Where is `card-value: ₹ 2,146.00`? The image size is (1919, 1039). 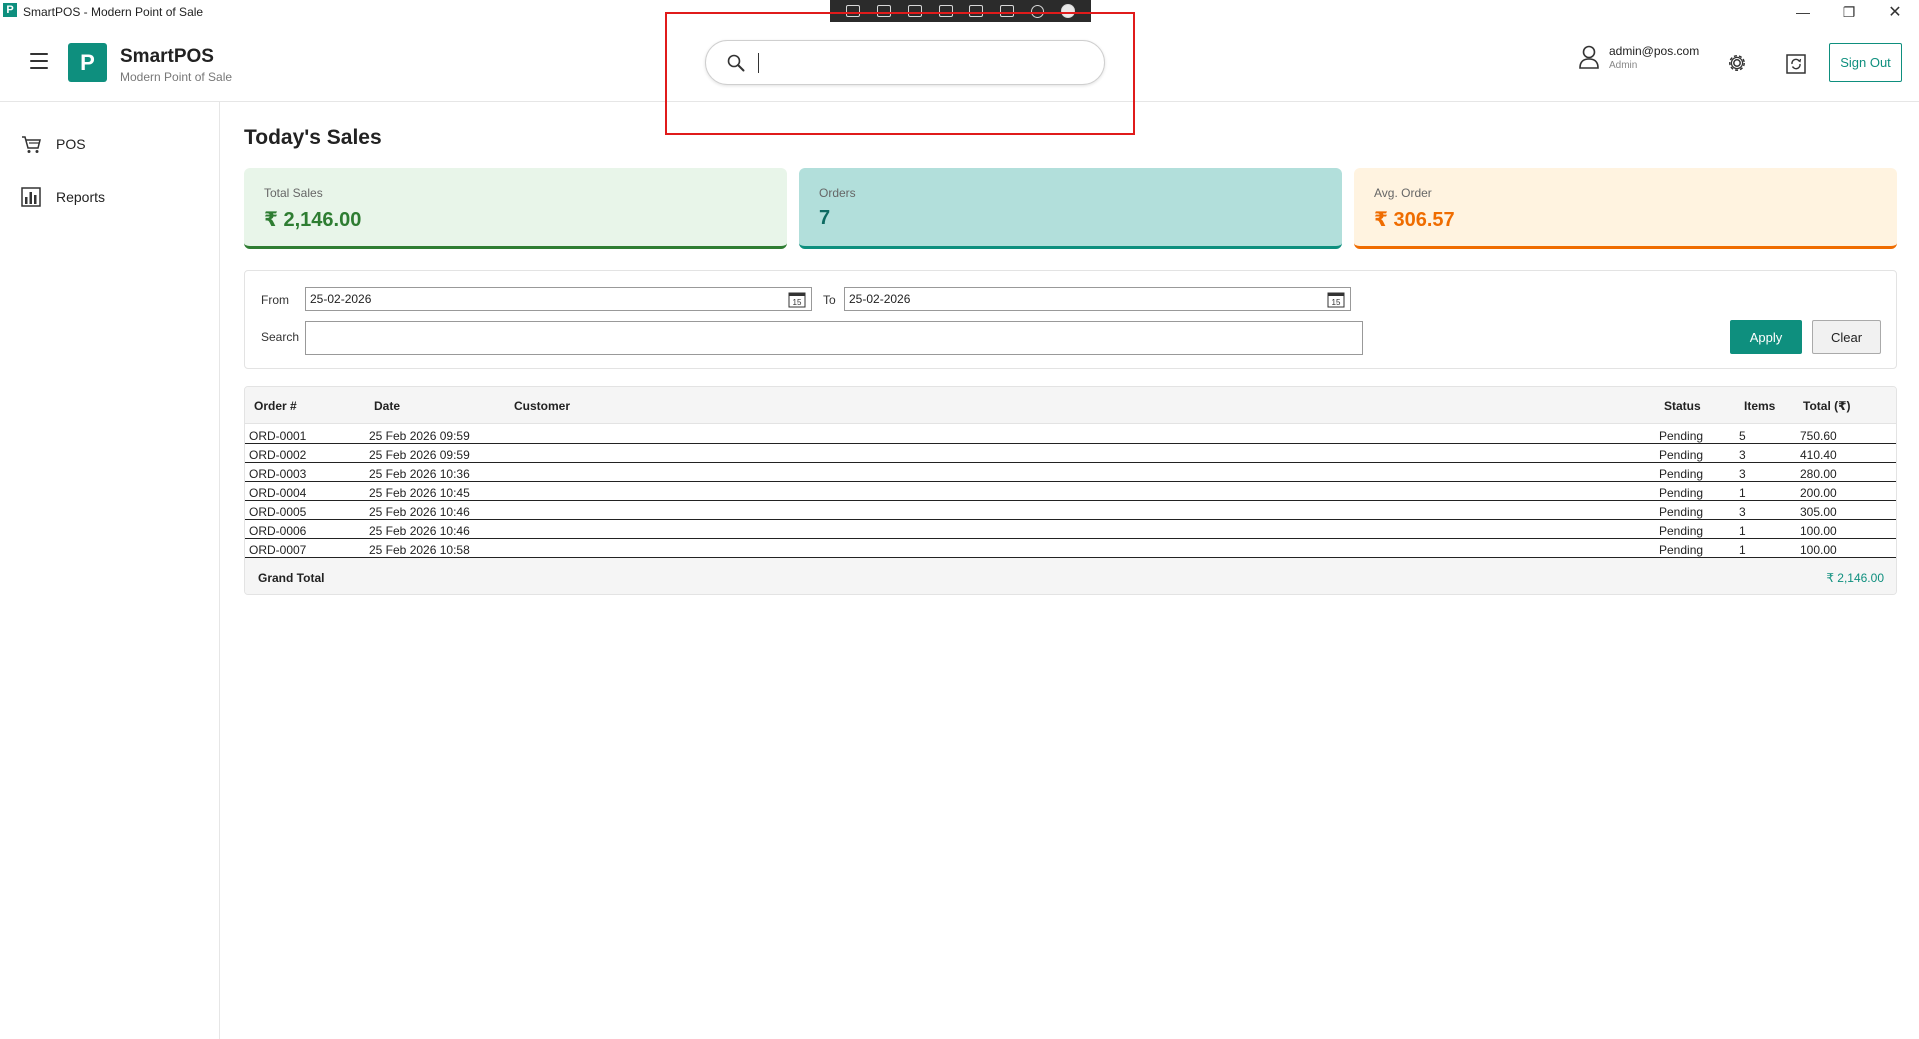 card-value: ₹ 2,146.00 is located at coordinates (313, 220).